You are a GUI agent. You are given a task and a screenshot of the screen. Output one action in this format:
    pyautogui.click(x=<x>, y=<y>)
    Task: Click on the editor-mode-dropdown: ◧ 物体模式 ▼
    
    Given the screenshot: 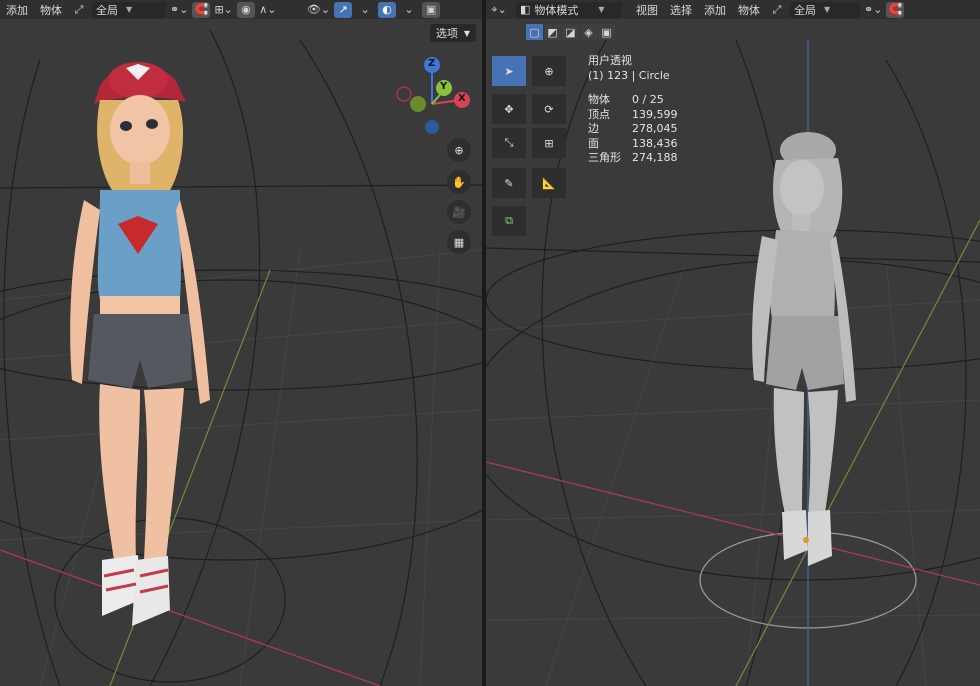 What is the action you would take?
    pyautogui.click(x=569, y=9)
    